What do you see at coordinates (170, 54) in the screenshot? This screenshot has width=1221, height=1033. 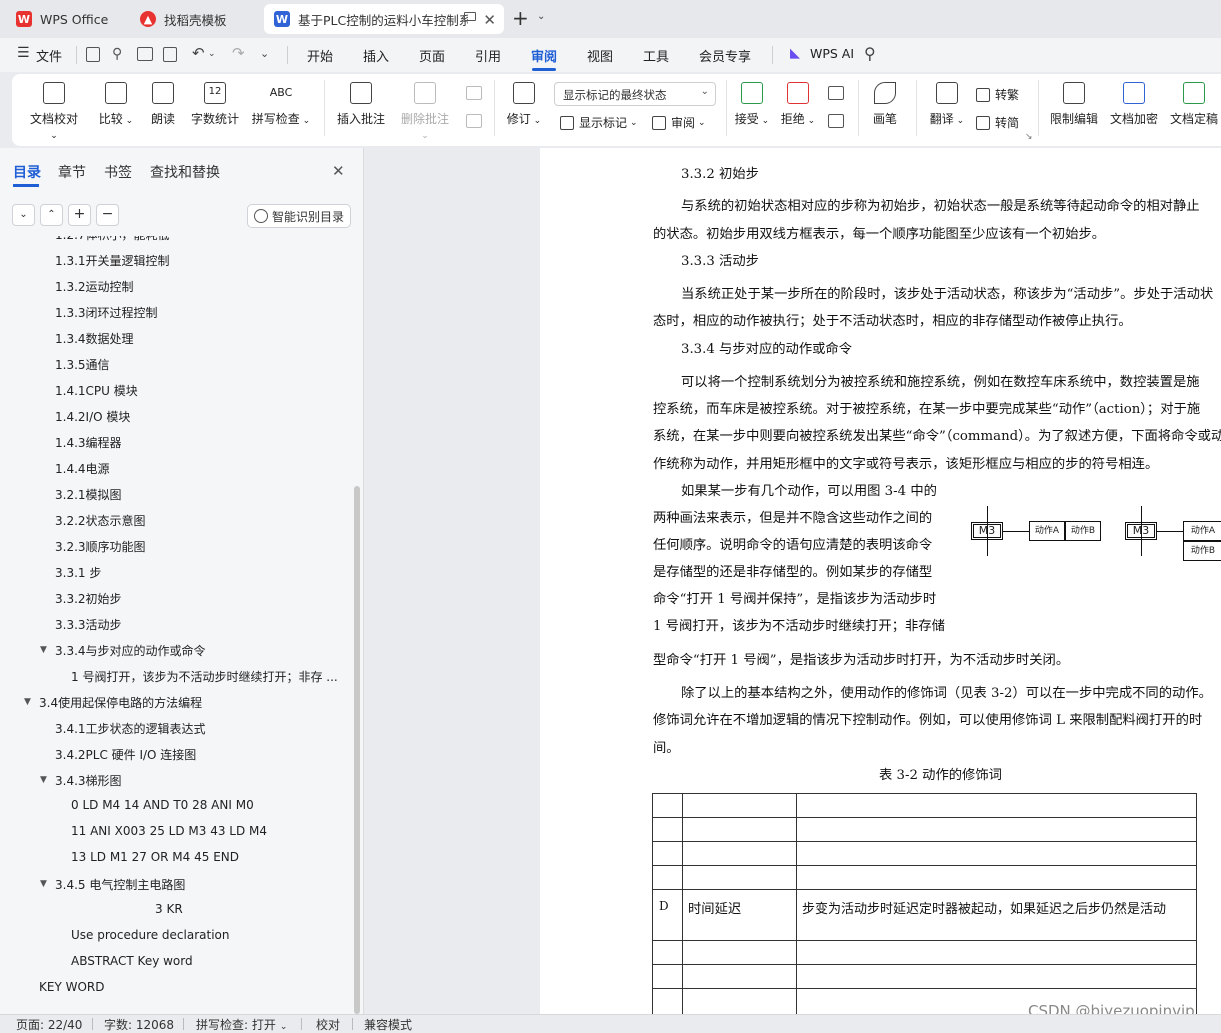 I see `print-preview-icon` at bounding box center [170, 54].